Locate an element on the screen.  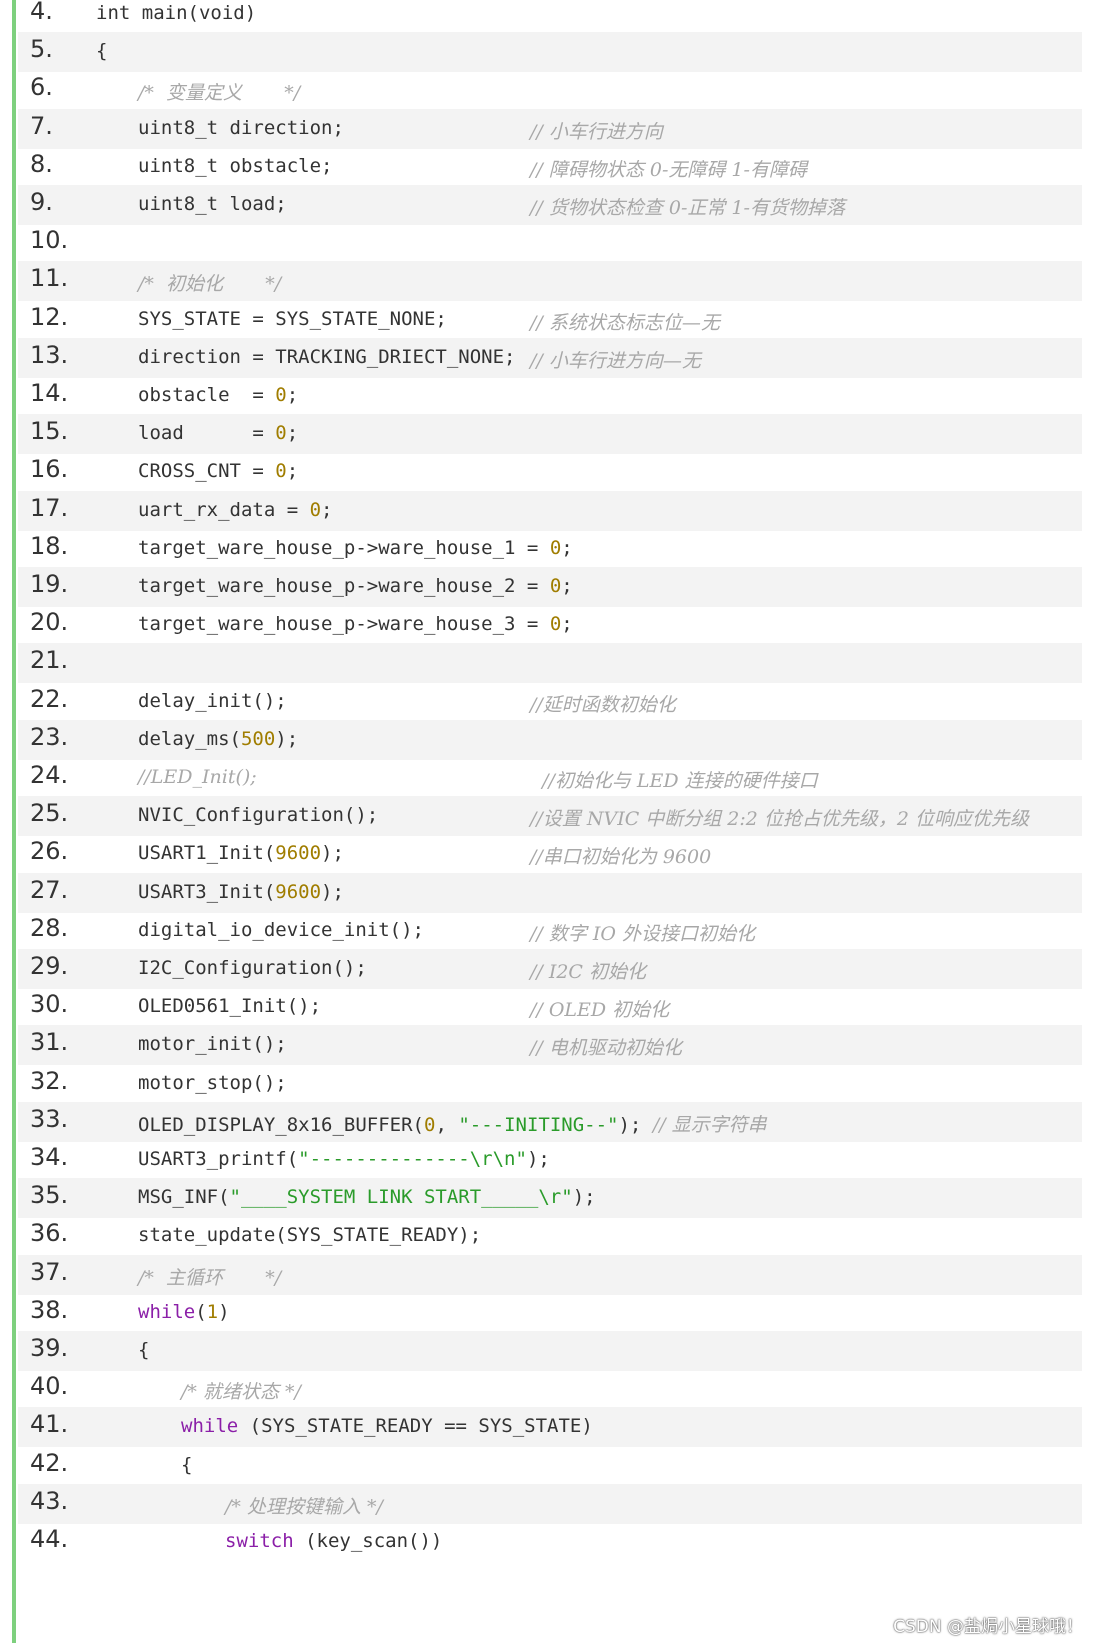
line-number: 13. is located at coordinates (49, 354).